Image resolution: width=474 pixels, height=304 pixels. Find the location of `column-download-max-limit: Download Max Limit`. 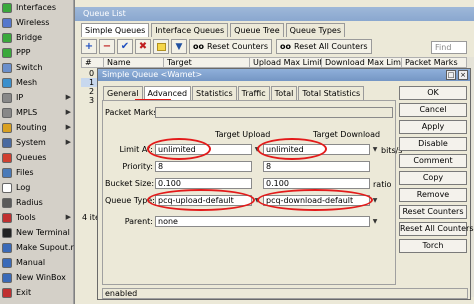

column-download-max-limit: Download Max Limit is located at coordinates (362, 63).